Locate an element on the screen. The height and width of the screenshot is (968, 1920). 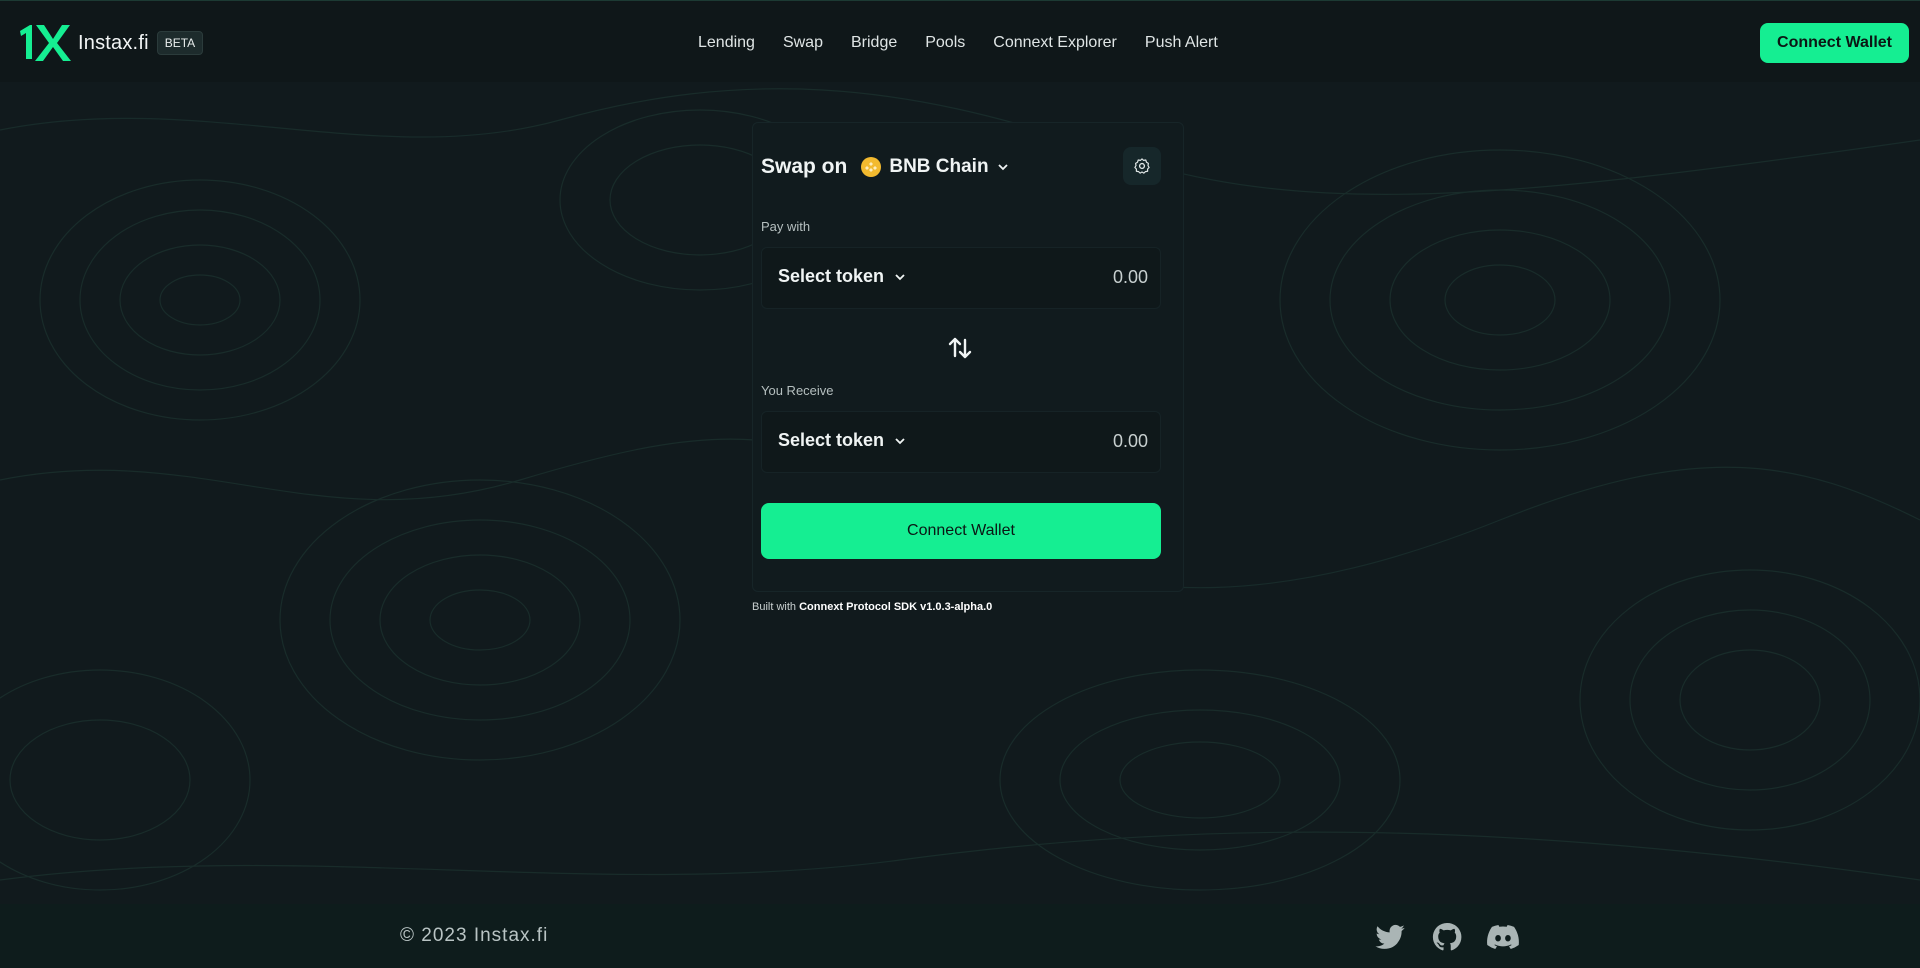
pay-with-label: Pay with is located at coordinates (786, 226).